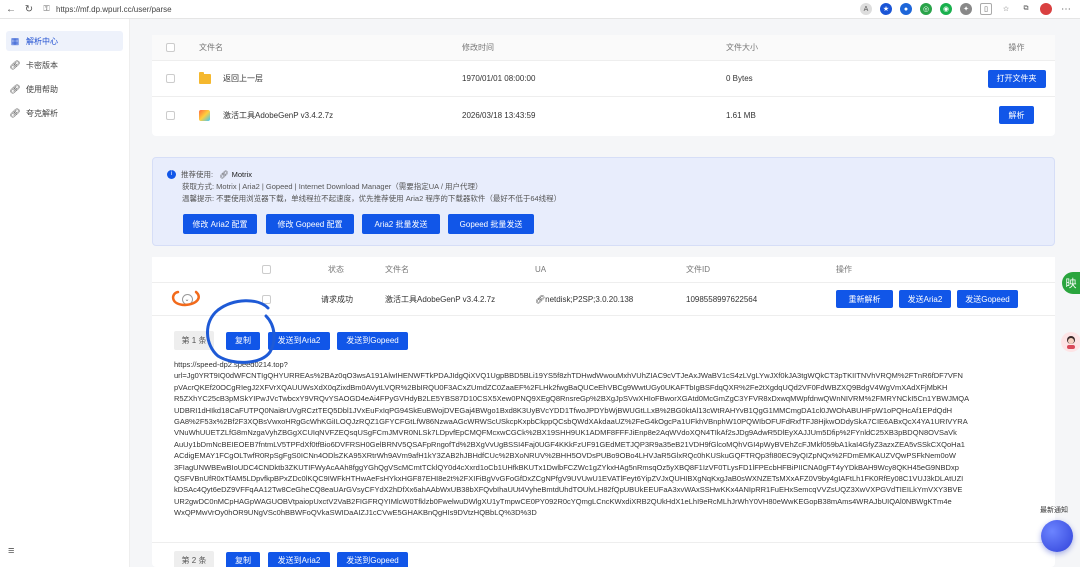  I want to click on avatar-icon, so click(1071, 342).